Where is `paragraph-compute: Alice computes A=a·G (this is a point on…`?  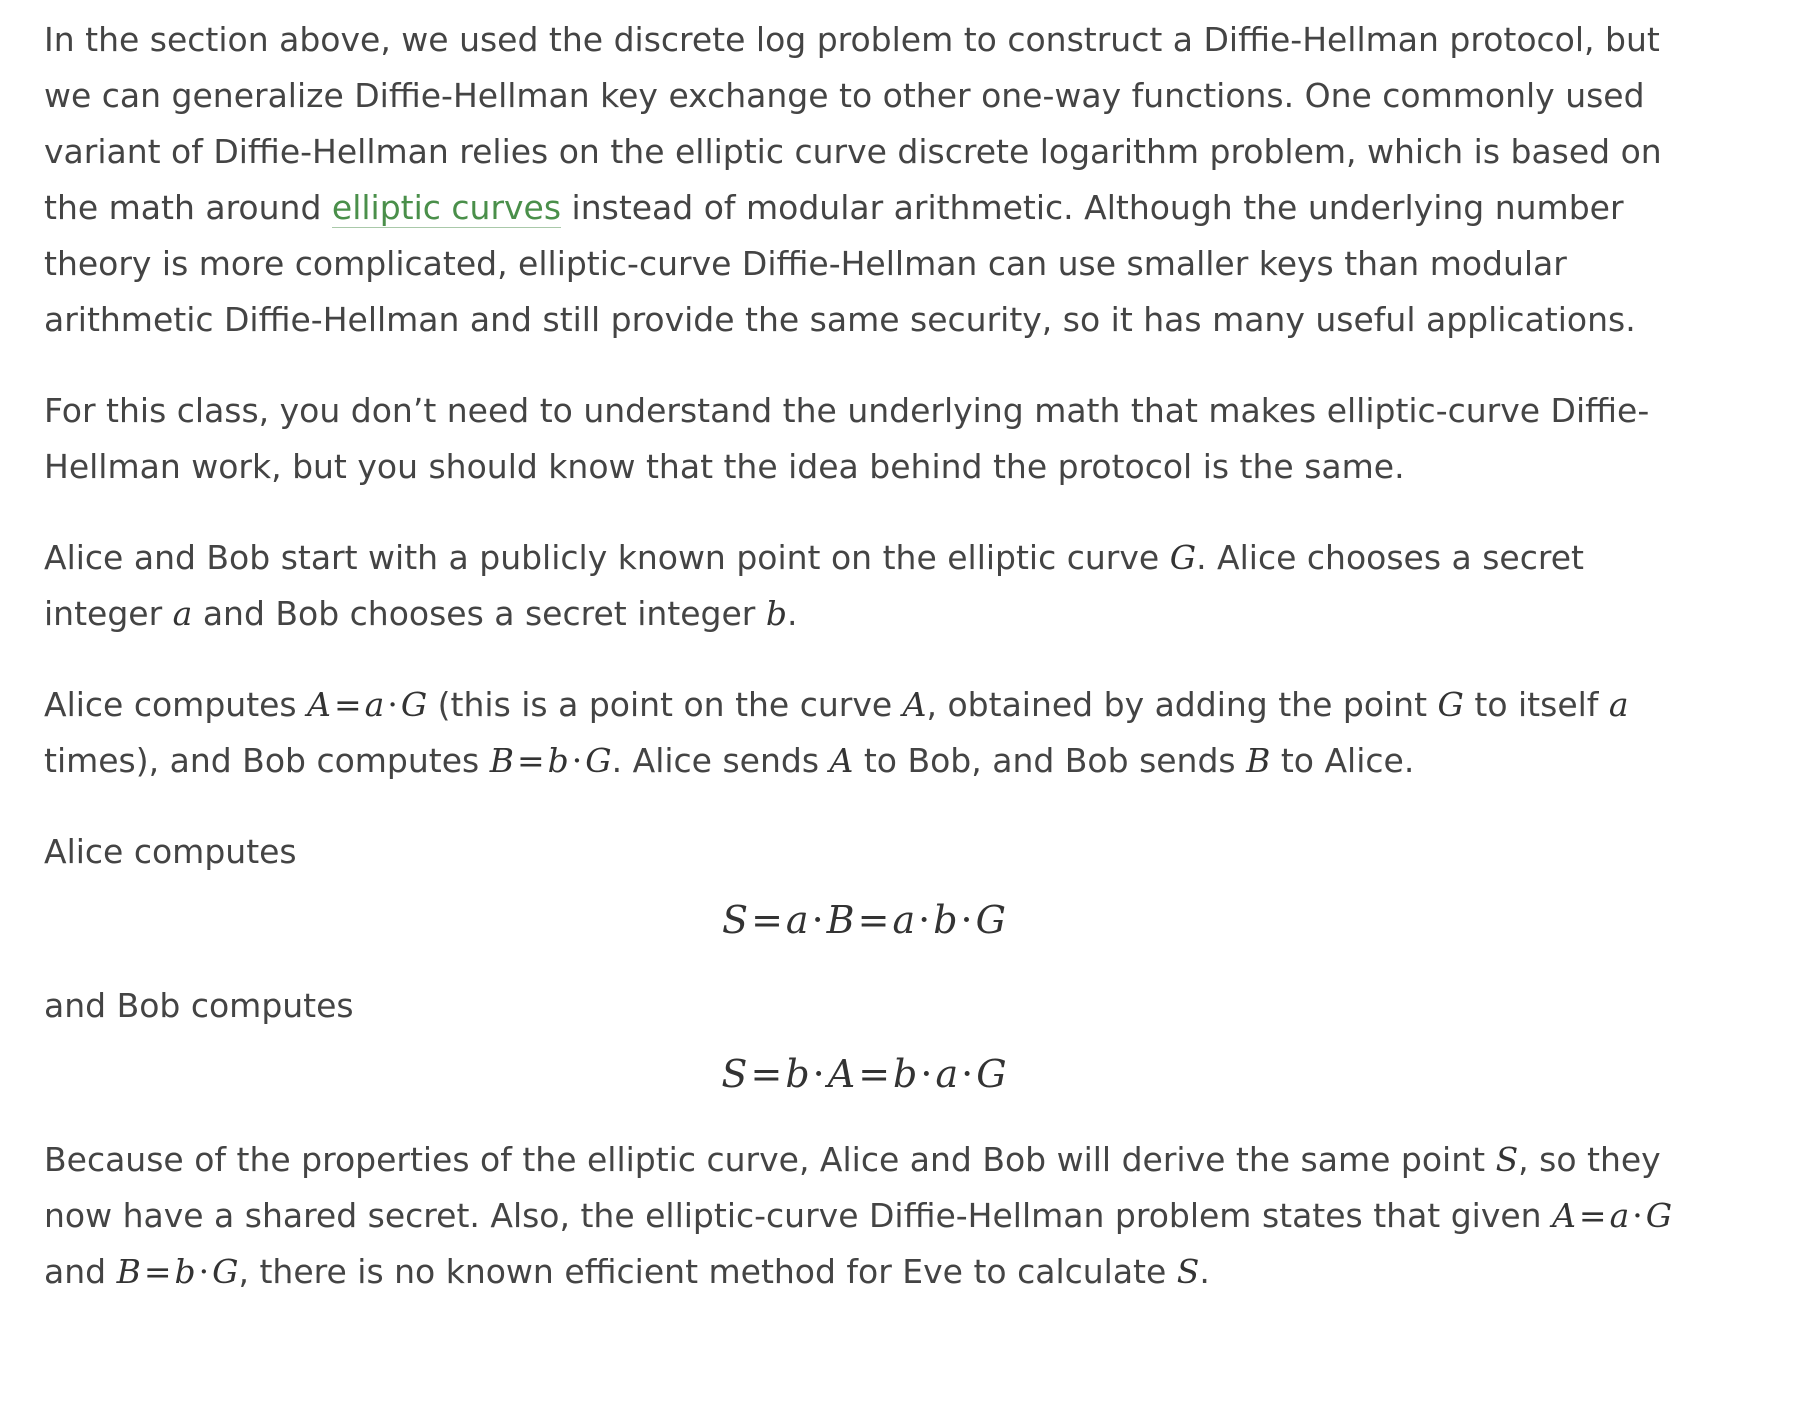 paragraph-compute: Alice computes A=a·G (this is a point on… is located at coordinates (836, 732).